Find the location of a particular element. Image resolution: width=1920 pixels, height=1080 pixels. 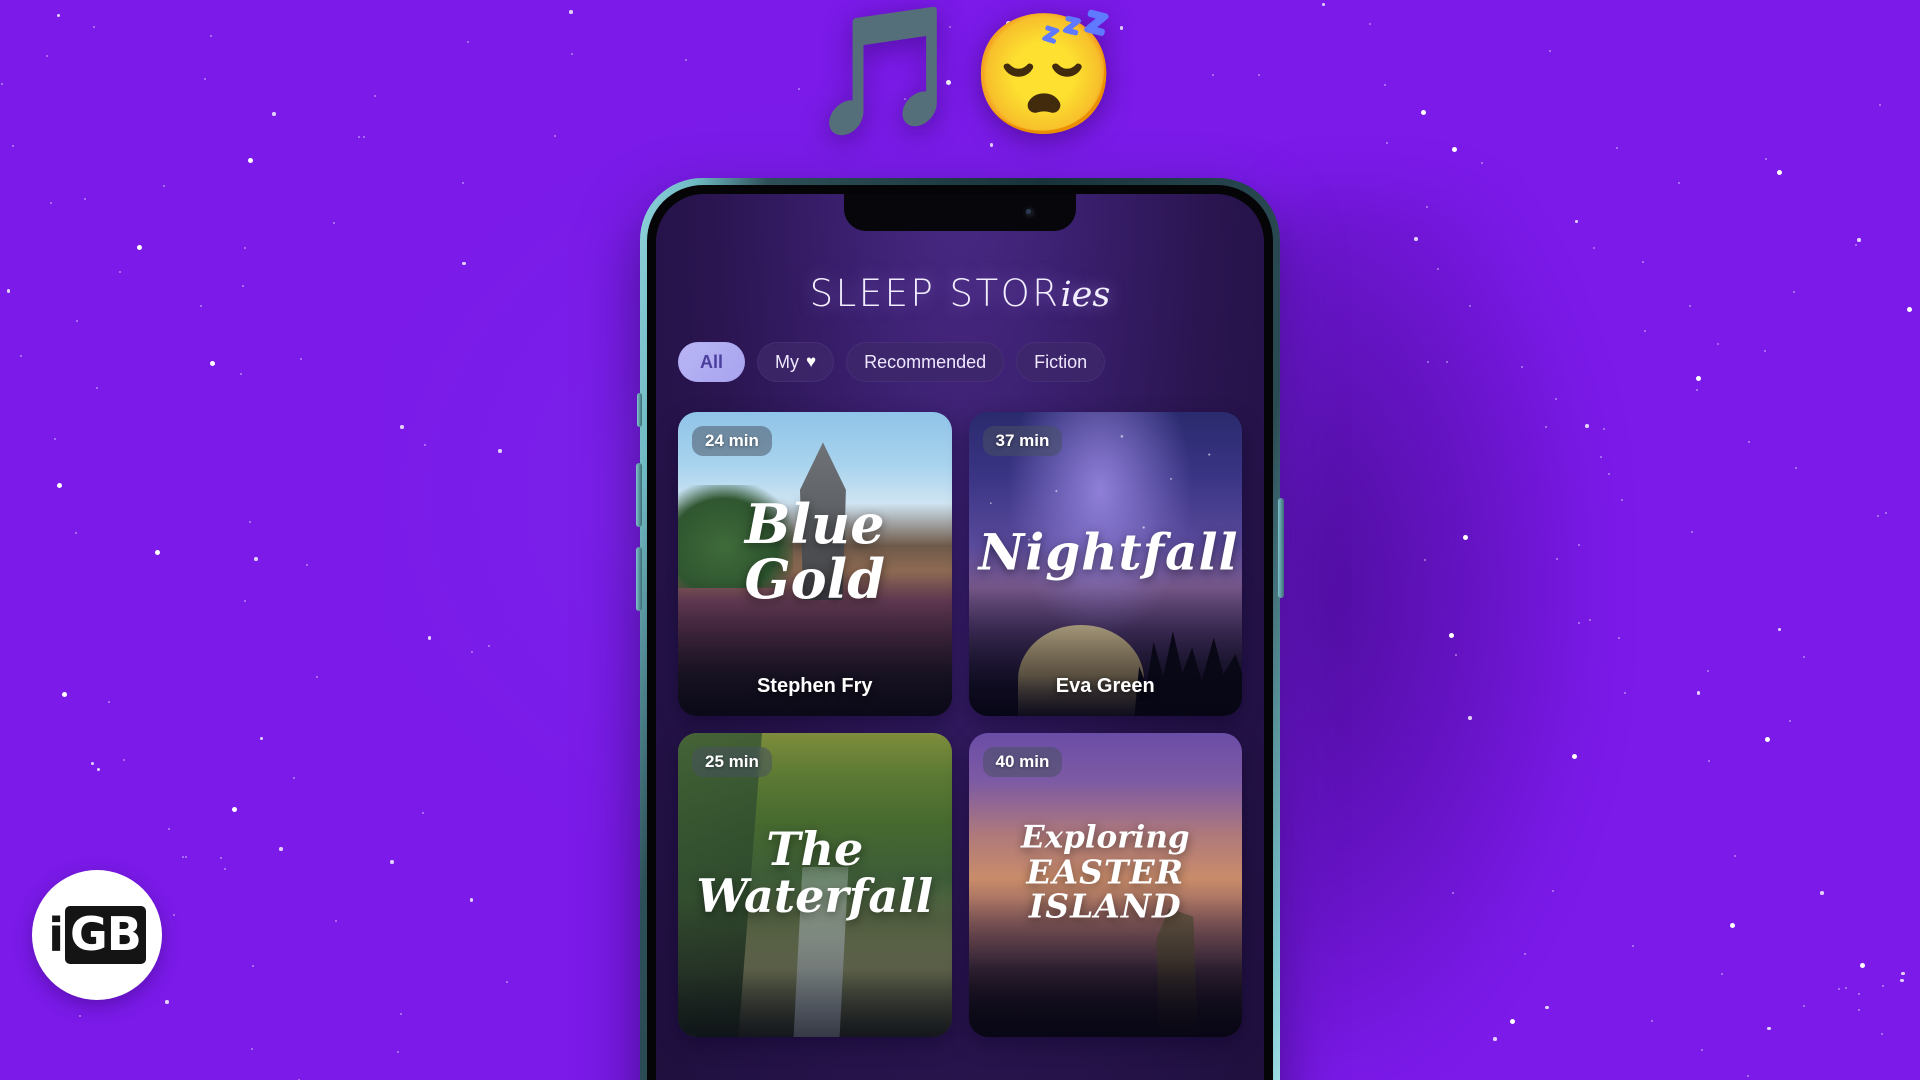

notch is located at coordinates (960, 212).